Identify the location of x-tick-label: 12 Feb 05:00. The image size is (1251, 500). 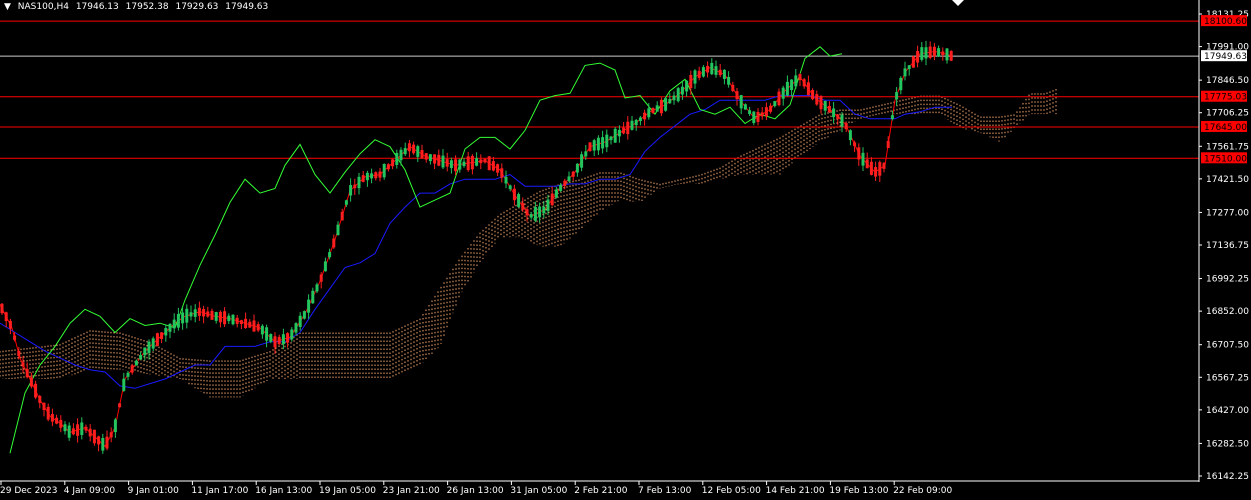
(731, 491).